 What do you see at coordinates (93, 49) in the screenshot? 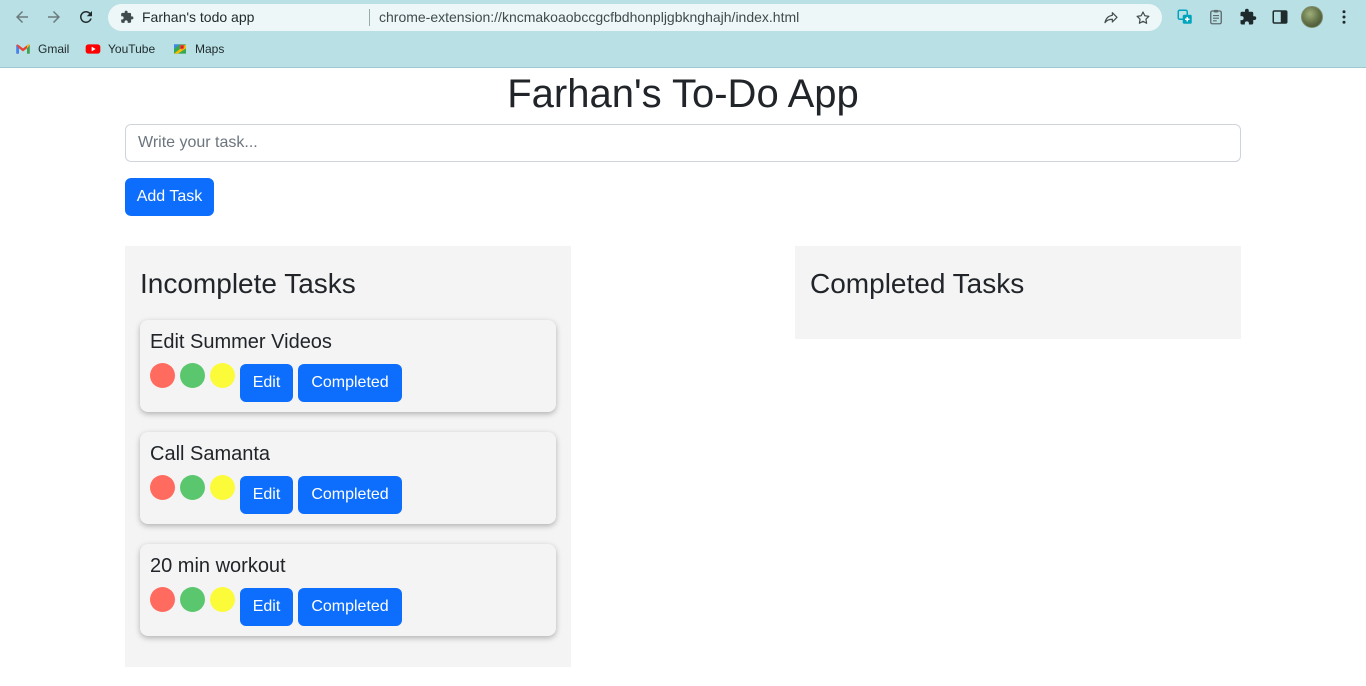
I see `youtube-icon` at bounding box center [93, 49].